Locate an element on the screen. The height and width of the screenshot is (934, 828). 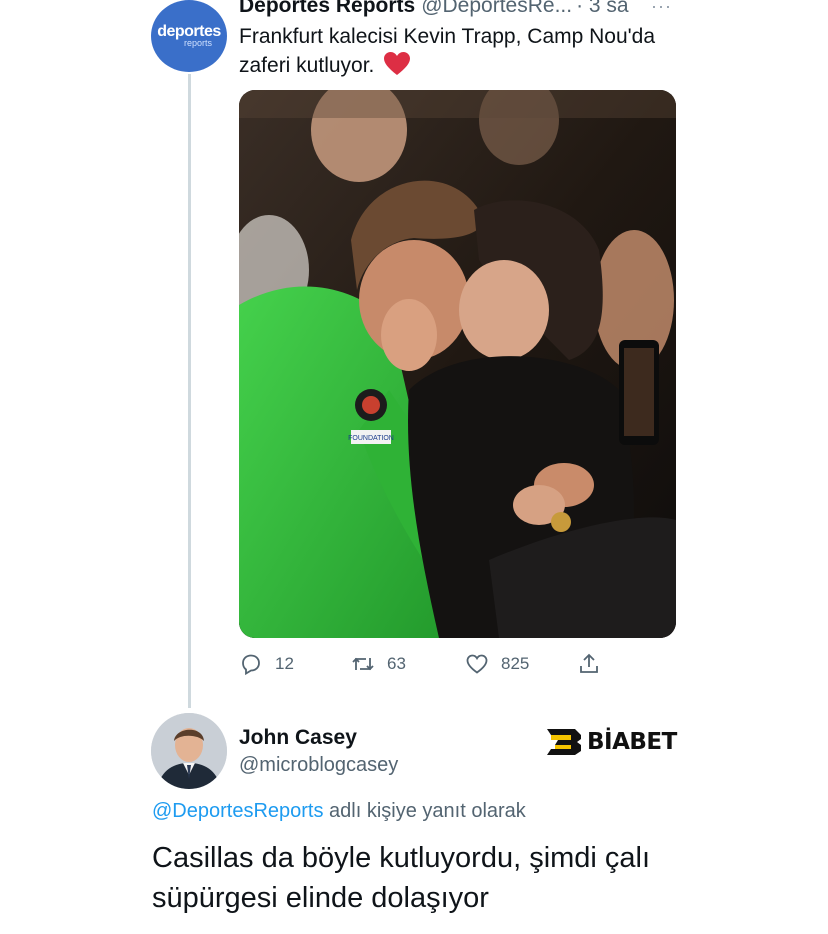
share-action is located at coordinates (589, 664).